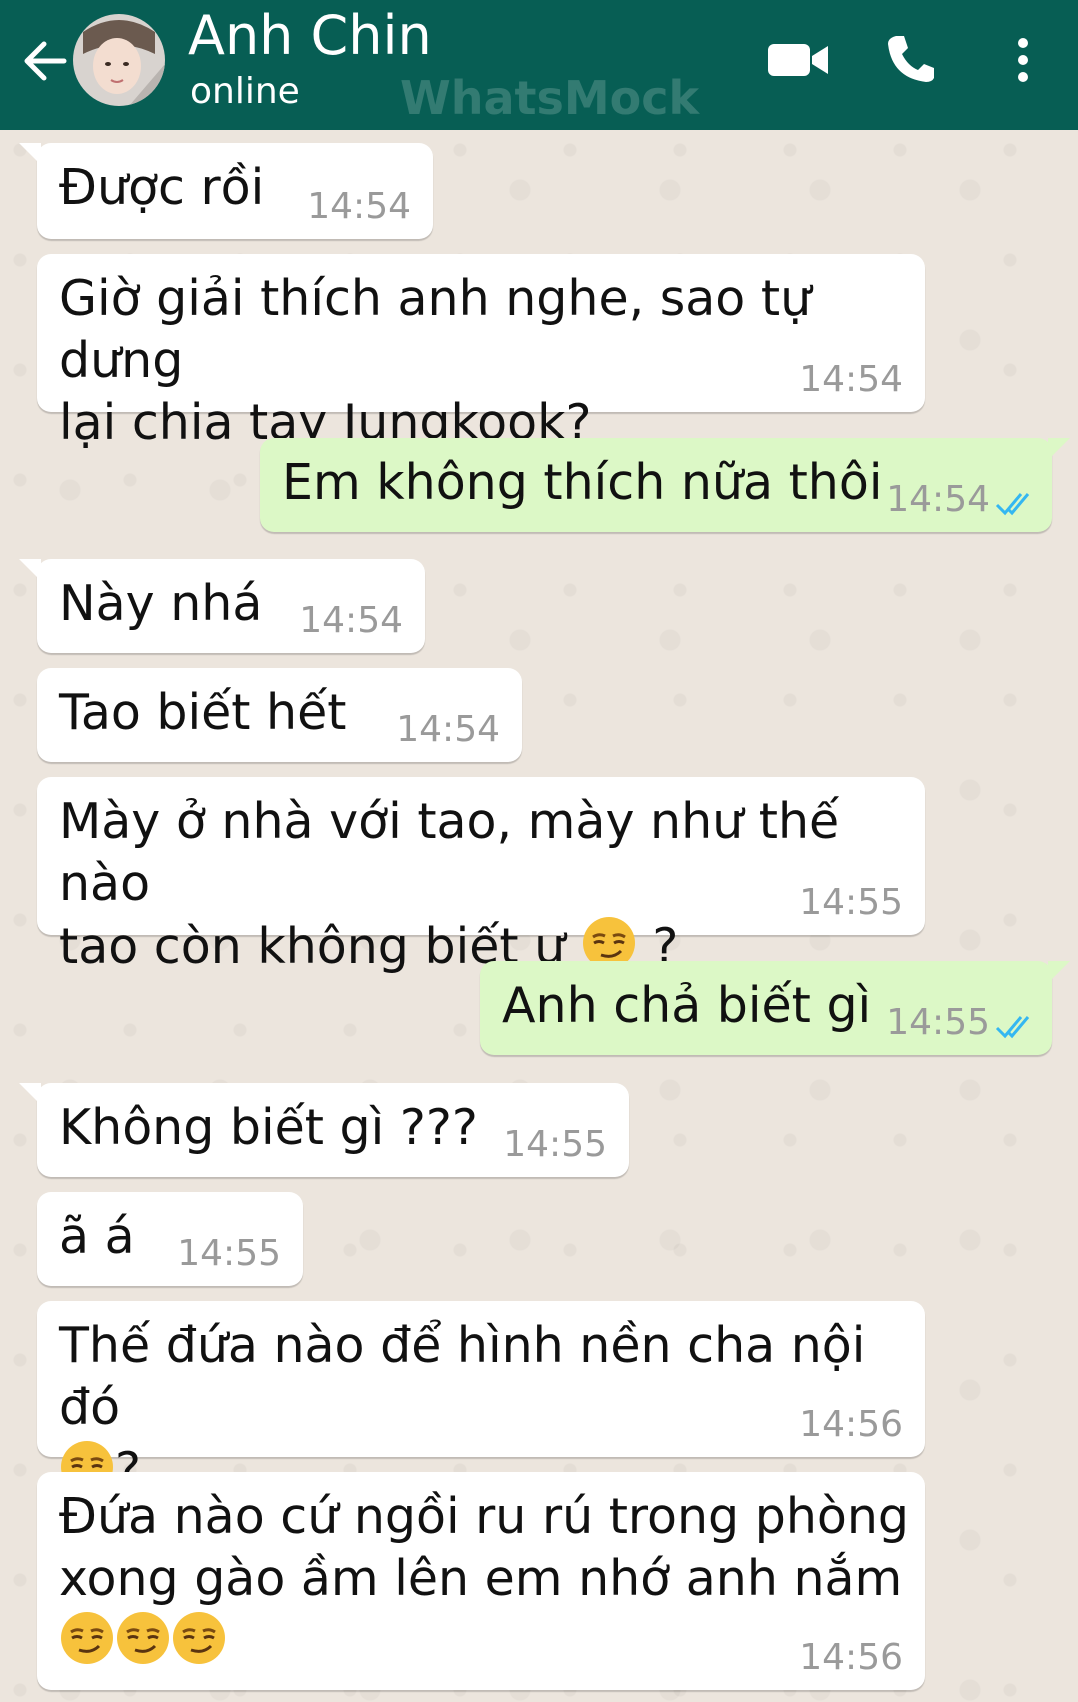 The height and width of the screenshot is (1702, 1078). I want to click on message-text: Được rồi, so click(162, 187).